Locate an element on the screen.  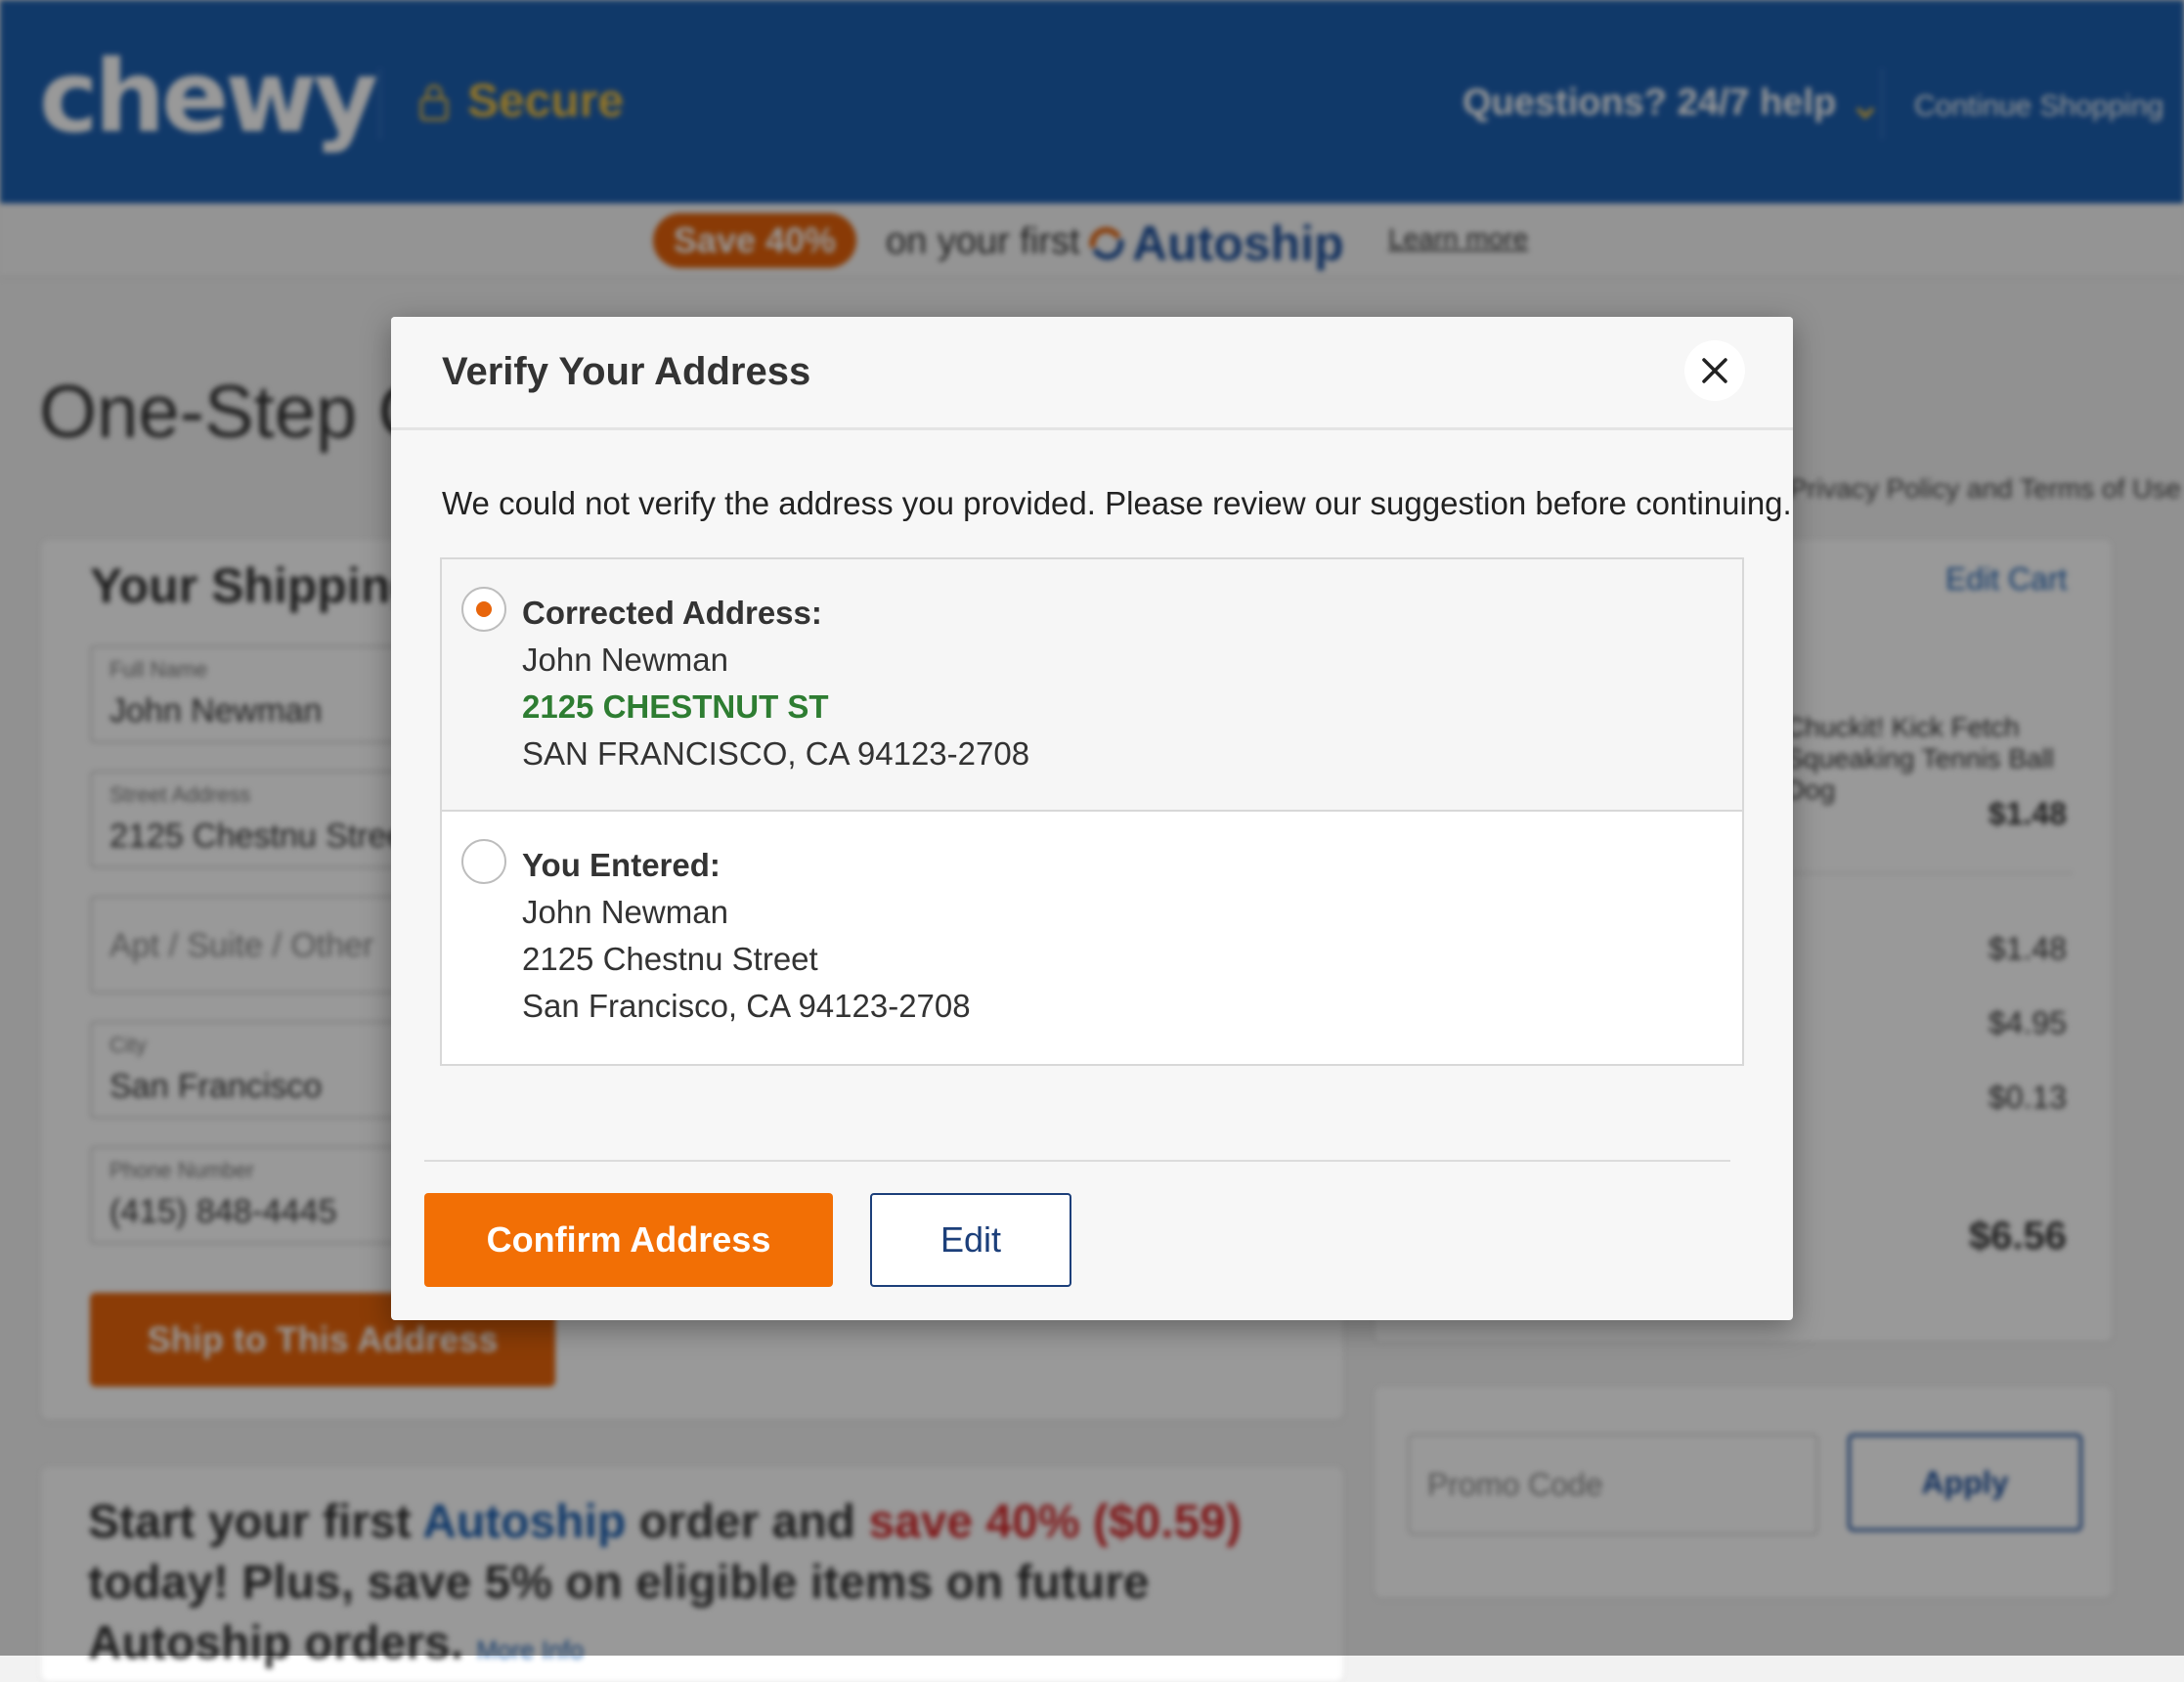
option-title: Corrected Address: is located at coordinates (672, 613).